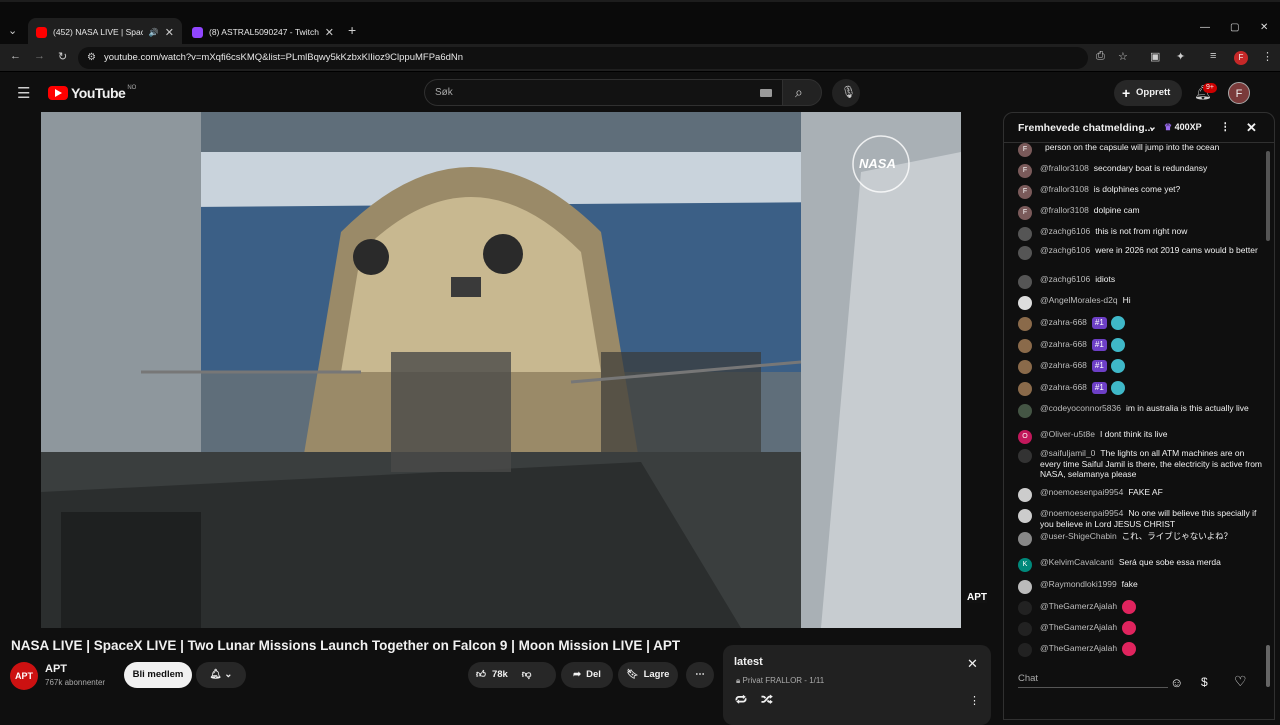  Describe the element at coordinates (700, 675) in the screenshot. I see `more-actions-button: ⋯` at that location.